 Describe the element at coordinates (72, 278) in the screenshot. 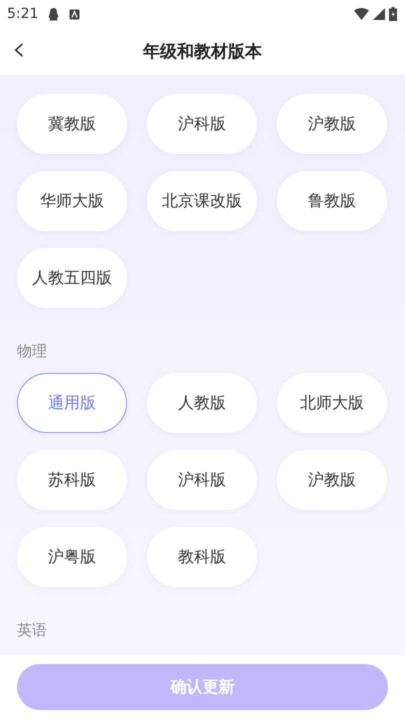

I see `edition-option: 人教五四版` at that location.